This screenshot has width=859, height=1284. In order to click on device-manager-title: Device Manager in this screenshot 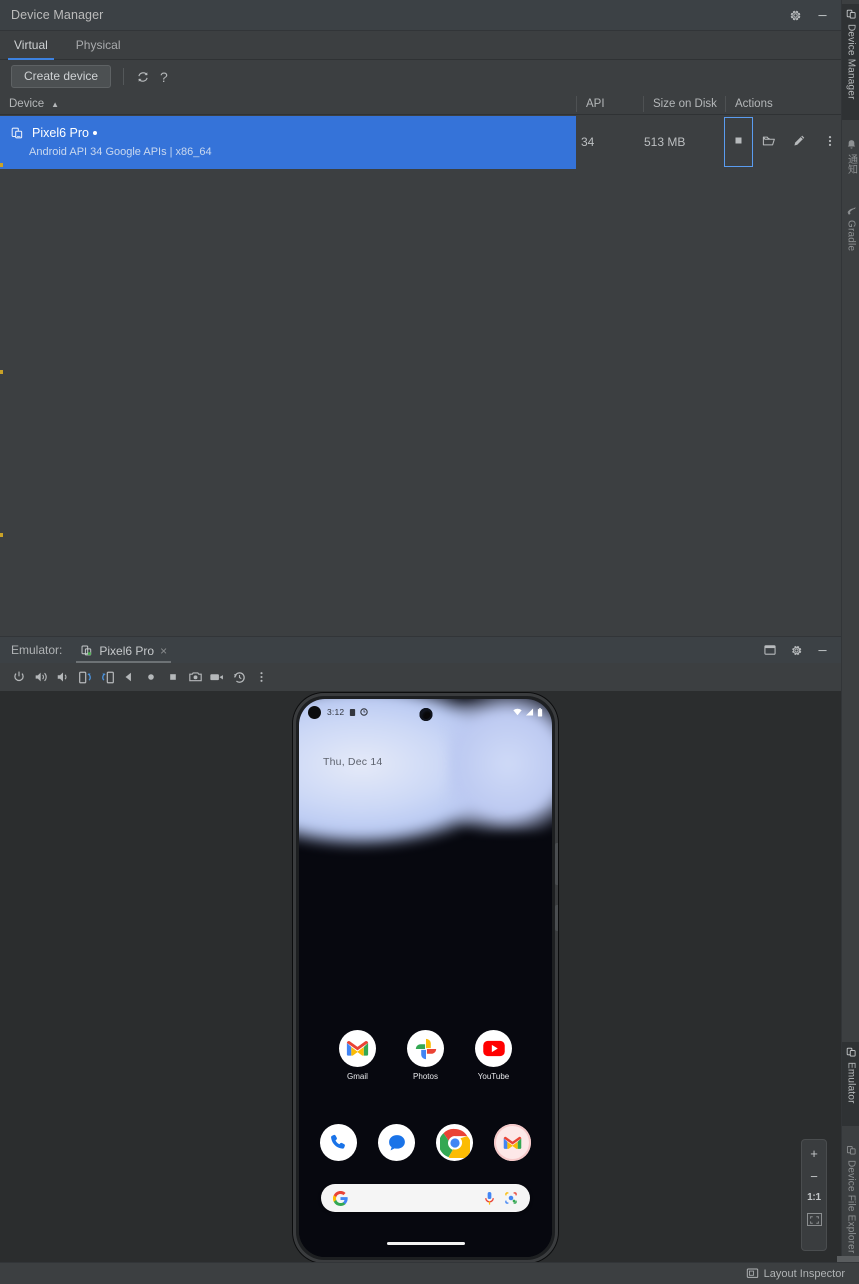, I will do `click(57, 15)`.